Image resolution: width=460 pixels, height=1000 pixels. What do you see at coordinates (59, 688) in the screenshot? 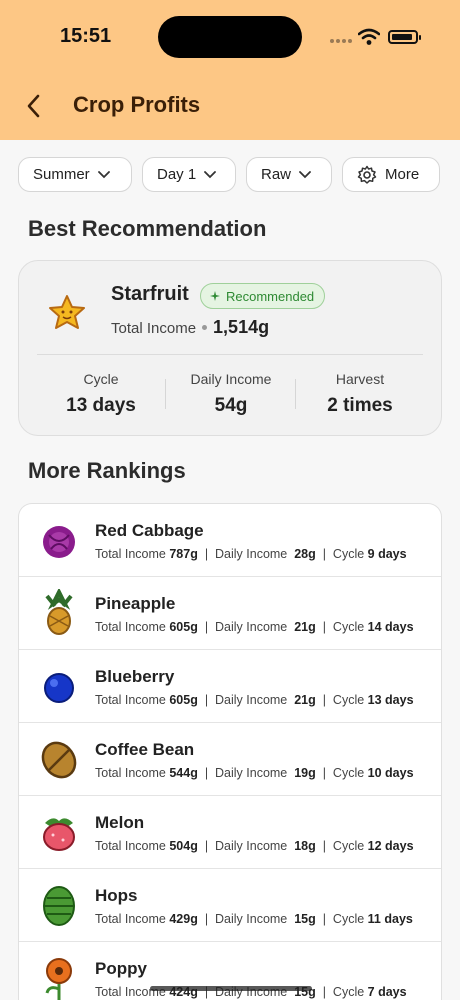
I see `blueberry-icon` at bounding box center [59, 688].